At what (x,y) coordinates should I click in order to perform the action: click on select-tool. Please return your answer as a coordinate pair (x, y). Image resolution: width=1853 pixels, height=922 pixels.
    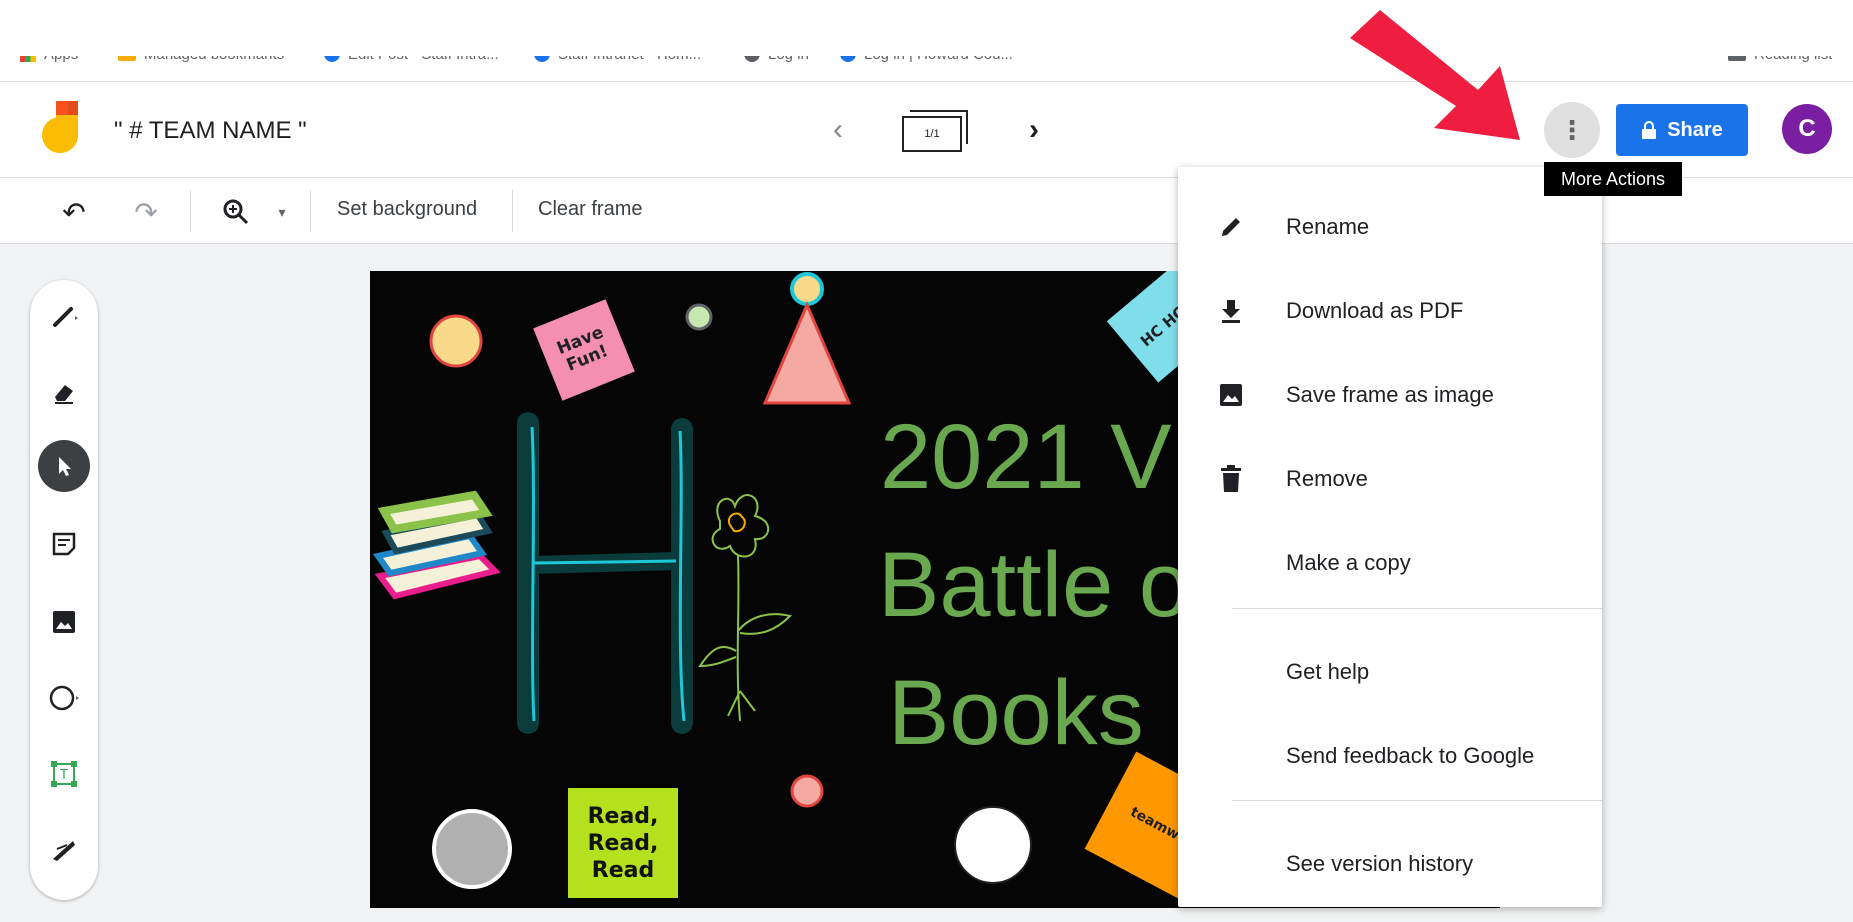
    Looking at the image, I should click on (64, 466).